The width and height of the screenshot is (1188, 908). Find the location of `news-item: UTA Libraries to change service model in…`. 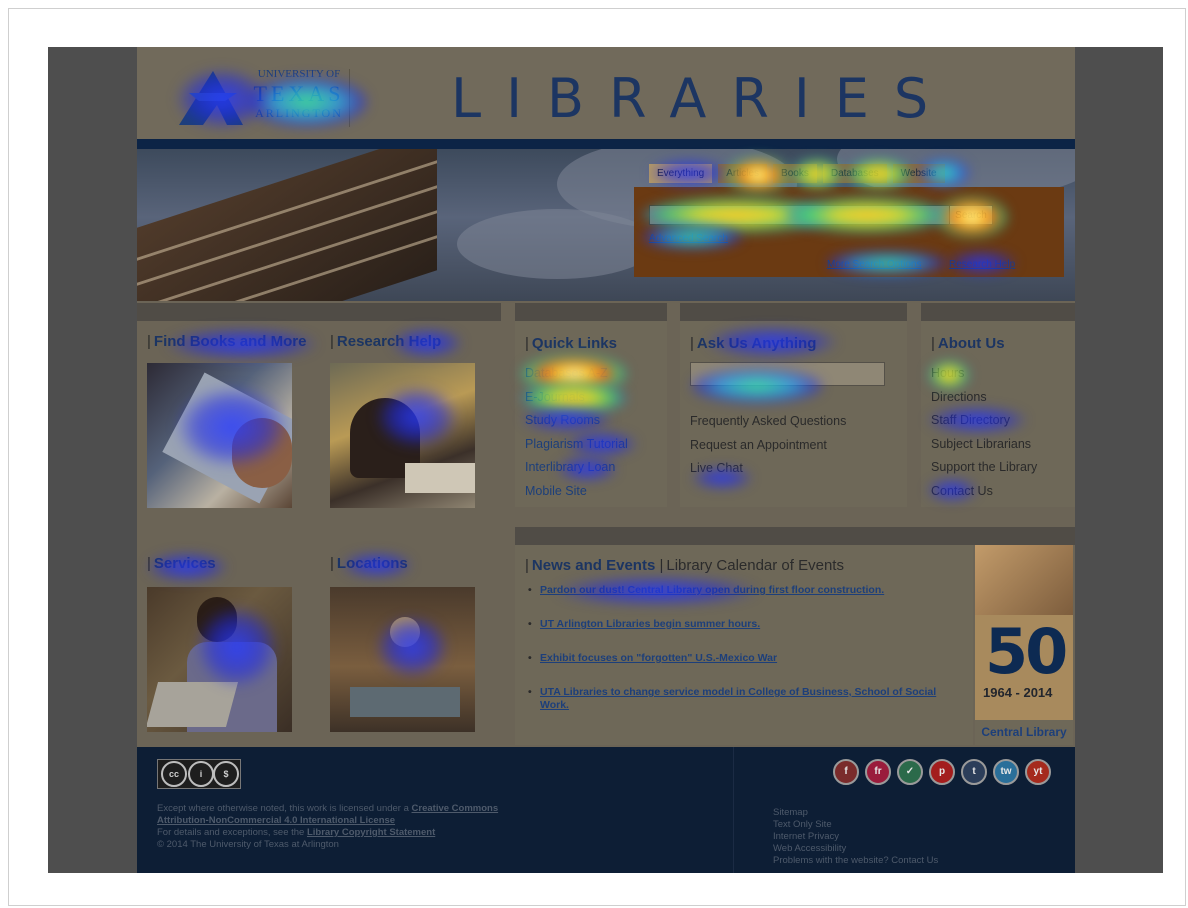

news-item: UTA Libraries to change service model in… is located at coordinates (745, 699).